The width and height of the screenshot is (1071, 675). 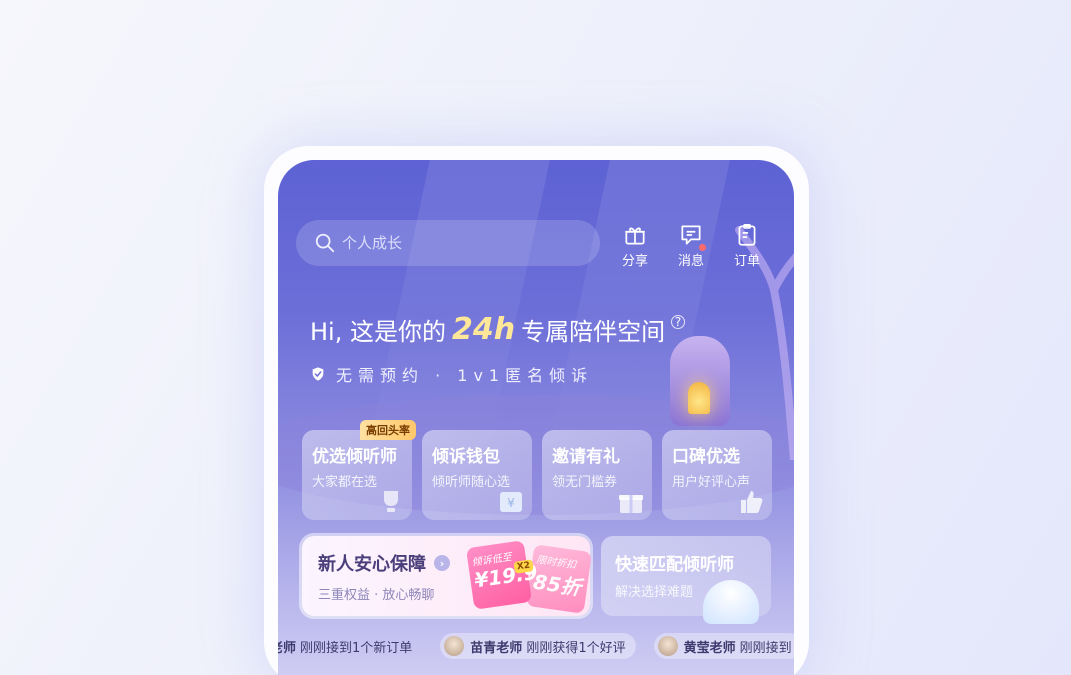 I want to click on top-actions: 分享 消息 订单, so click(x=691, y=245).